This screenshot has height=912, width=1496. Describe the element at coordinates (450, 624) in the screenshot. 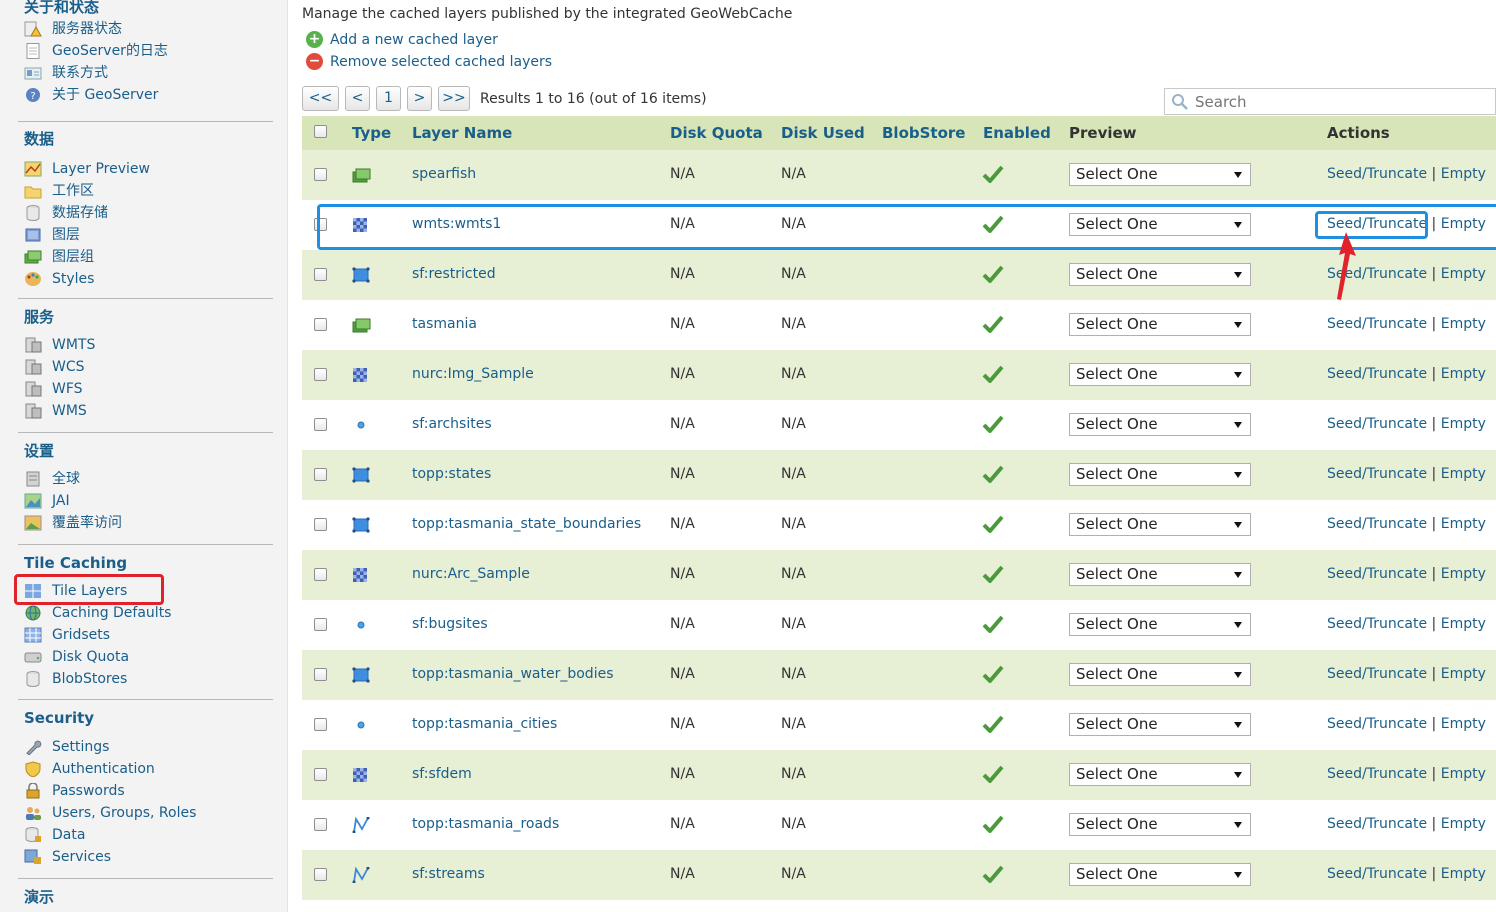

I see `layer-name-link: sf:bugsites` at that location.